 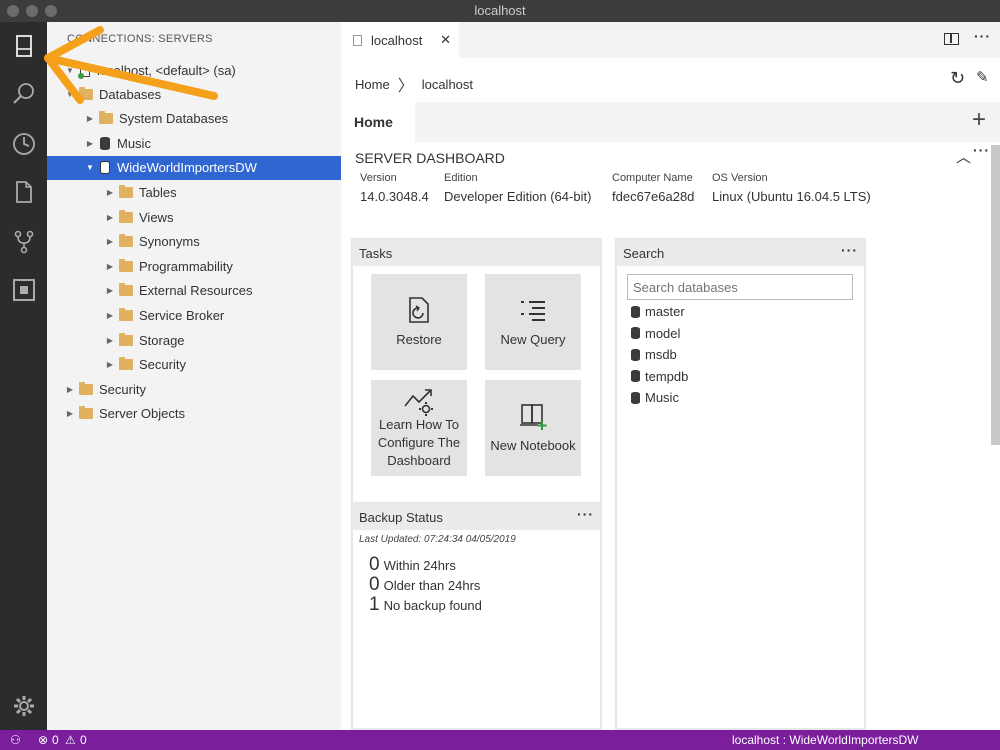 What do you see at coordinates (430, 158) in the screenshot?
I see `dashboard-title: SERVER DASHBOARD` at bounding box center [430, 158].